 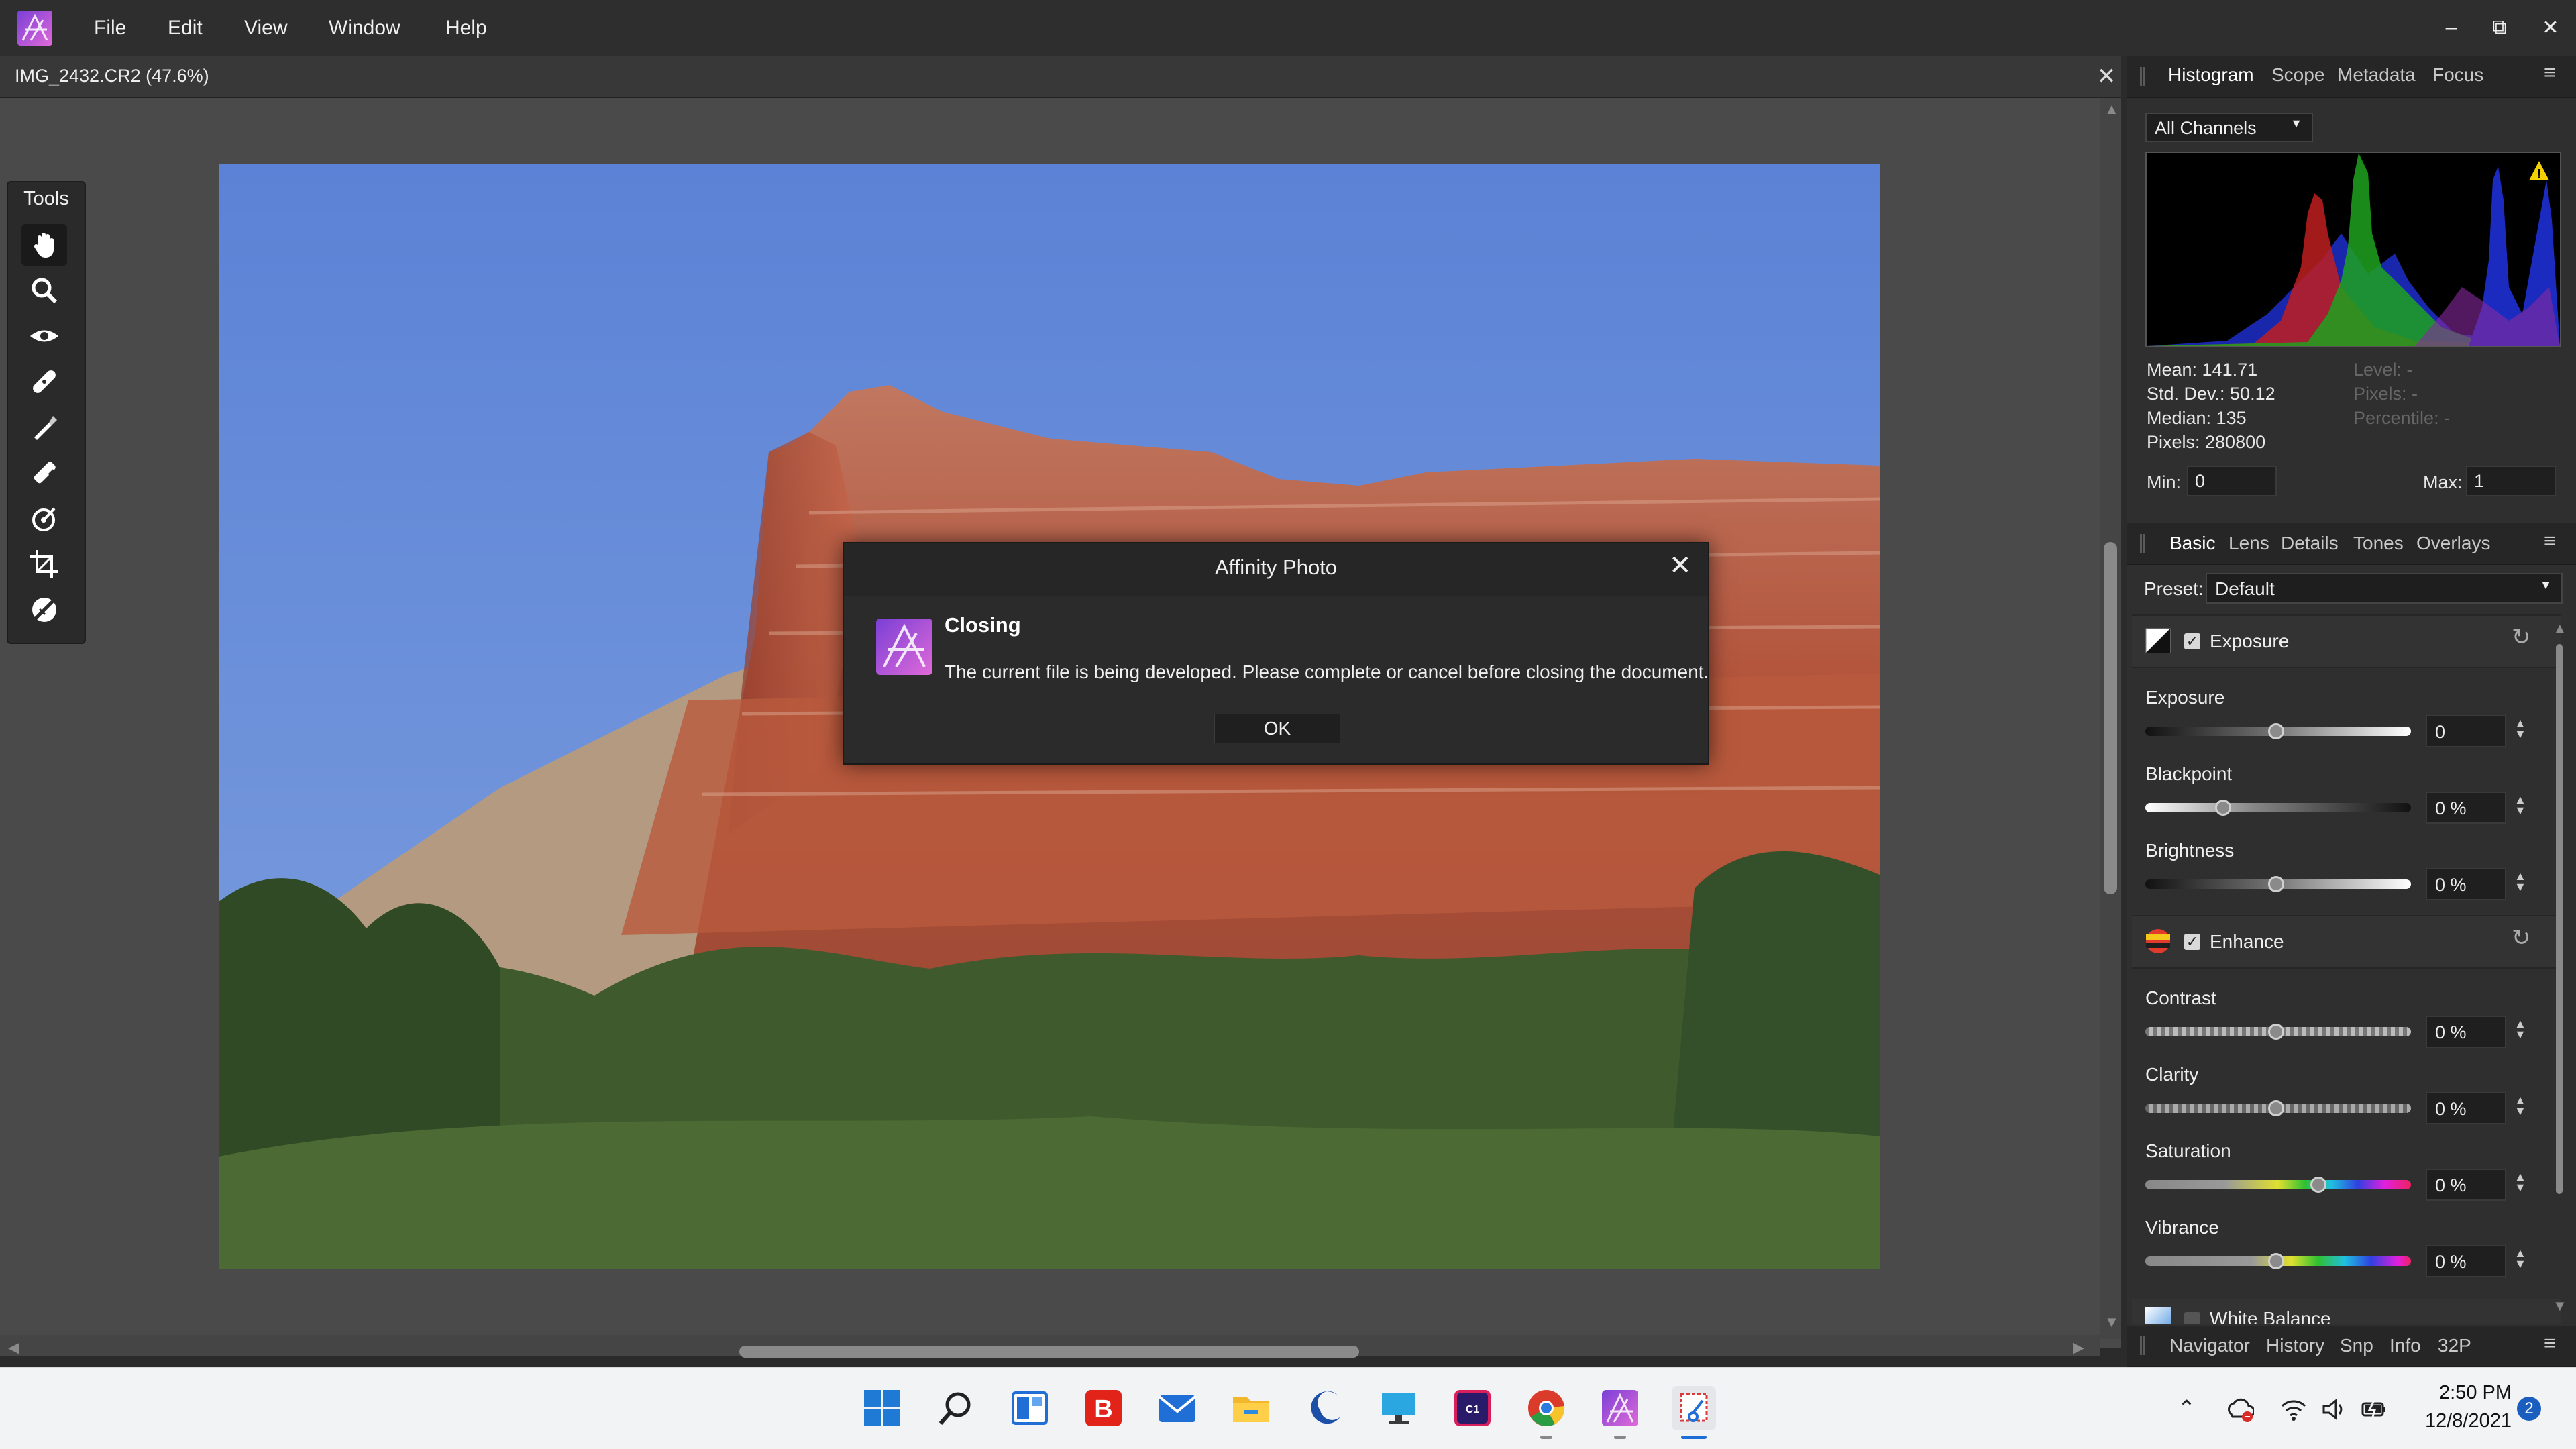 What do you see at coordinates (2499, 27) in the screenshot?
I see `restore-button: ⧉` at bounding box center [2499, 27].